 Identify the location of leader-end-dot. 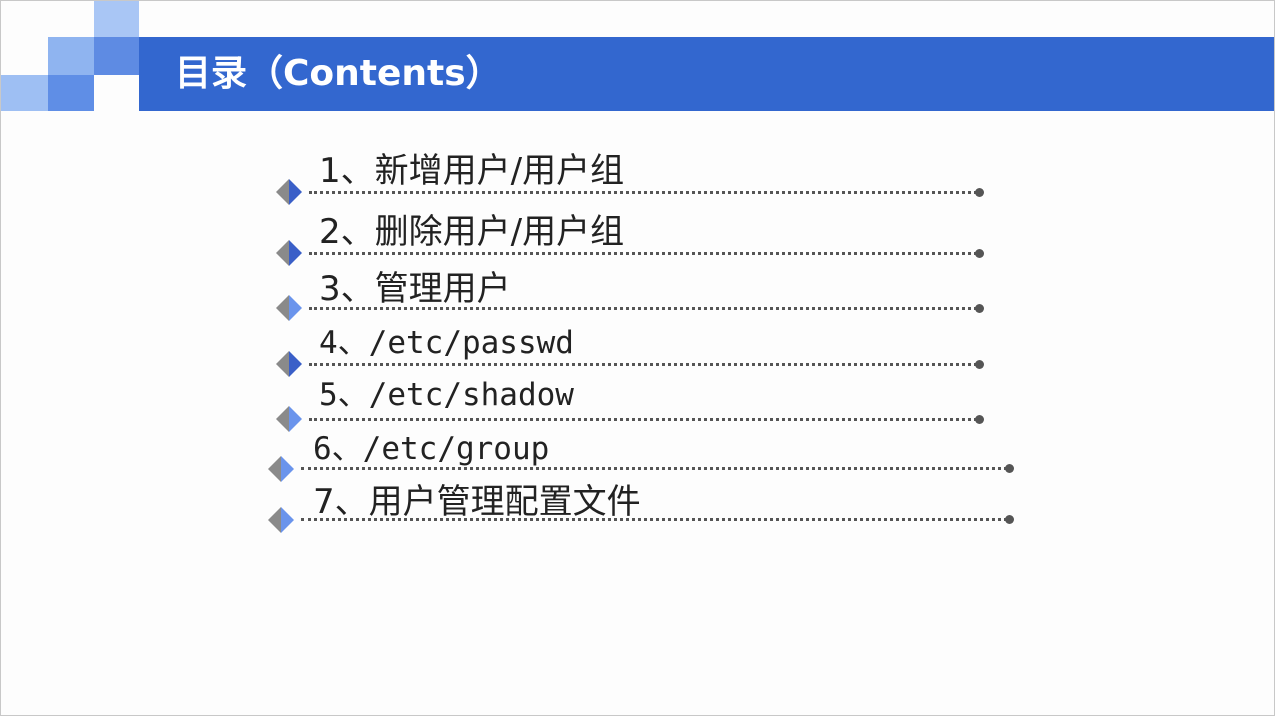
(1009, 519).